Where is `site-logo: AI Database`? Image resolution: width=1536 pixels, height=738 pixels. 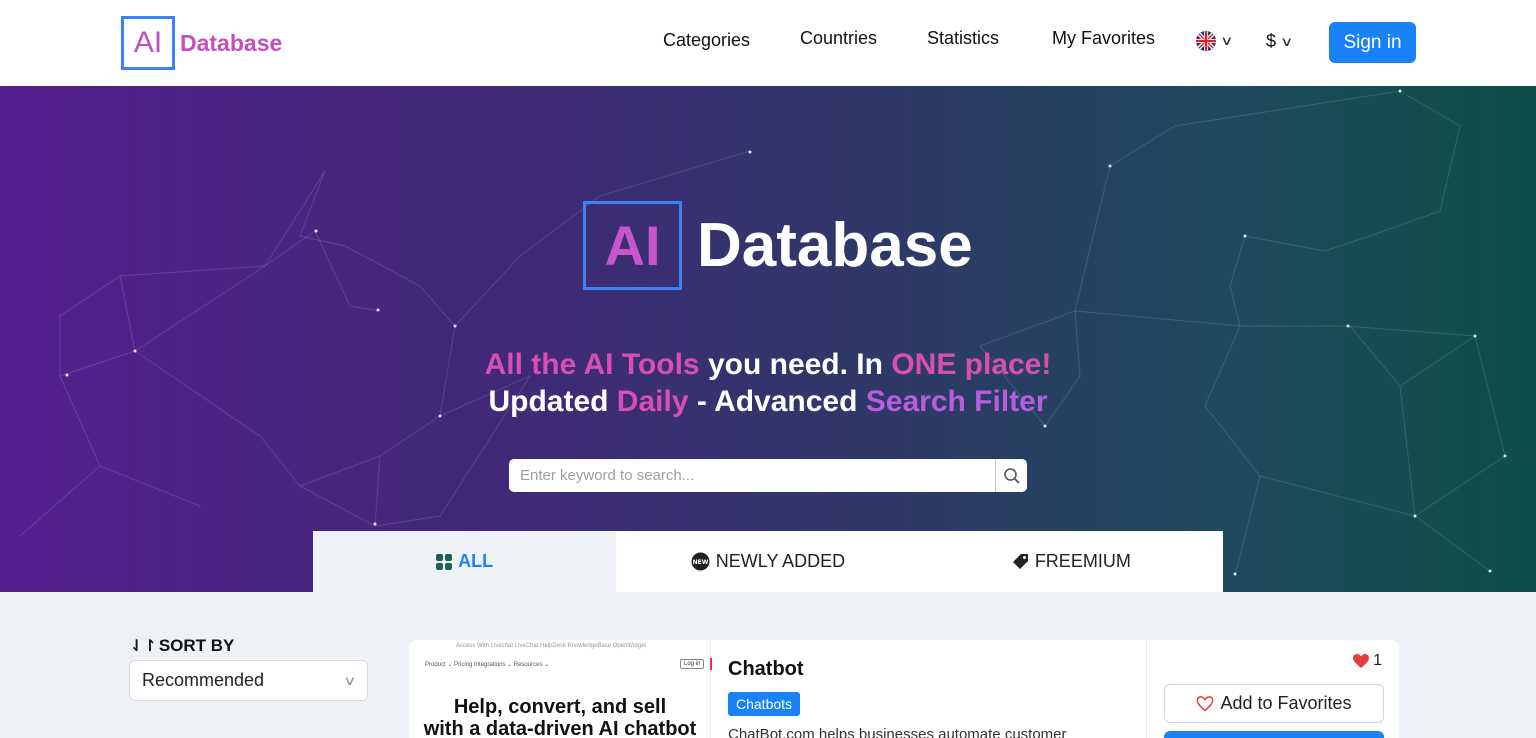 site-logo: AI Database is located at coordinates (201, 43).